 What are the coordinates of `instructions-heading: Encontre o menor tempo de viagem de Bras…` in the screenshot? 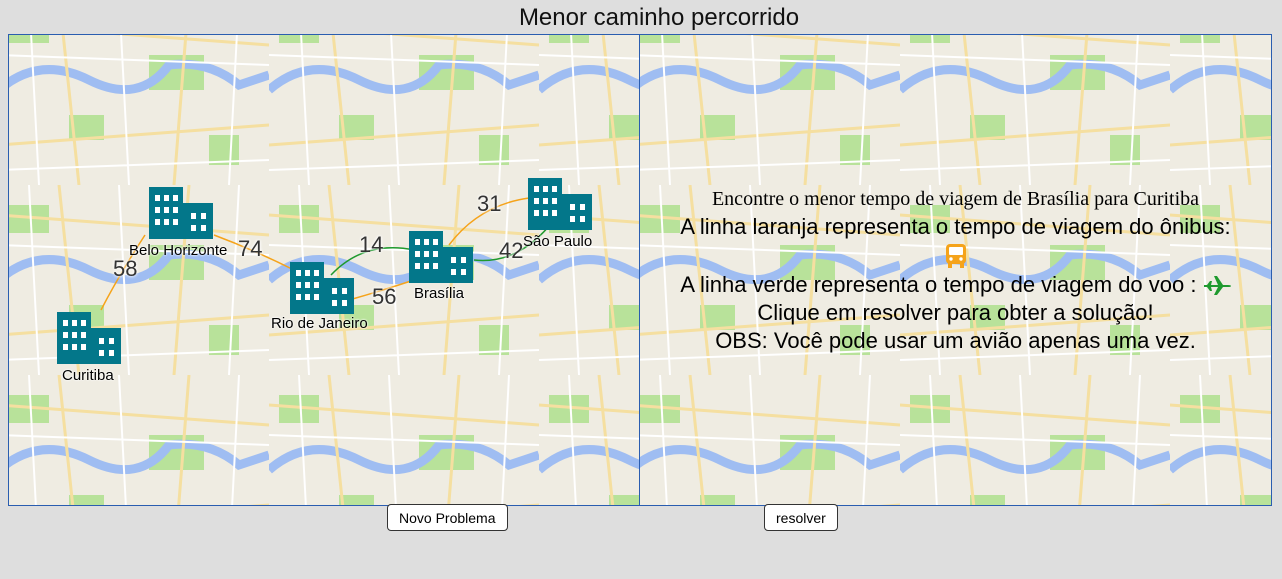 It's located at (955, 199).